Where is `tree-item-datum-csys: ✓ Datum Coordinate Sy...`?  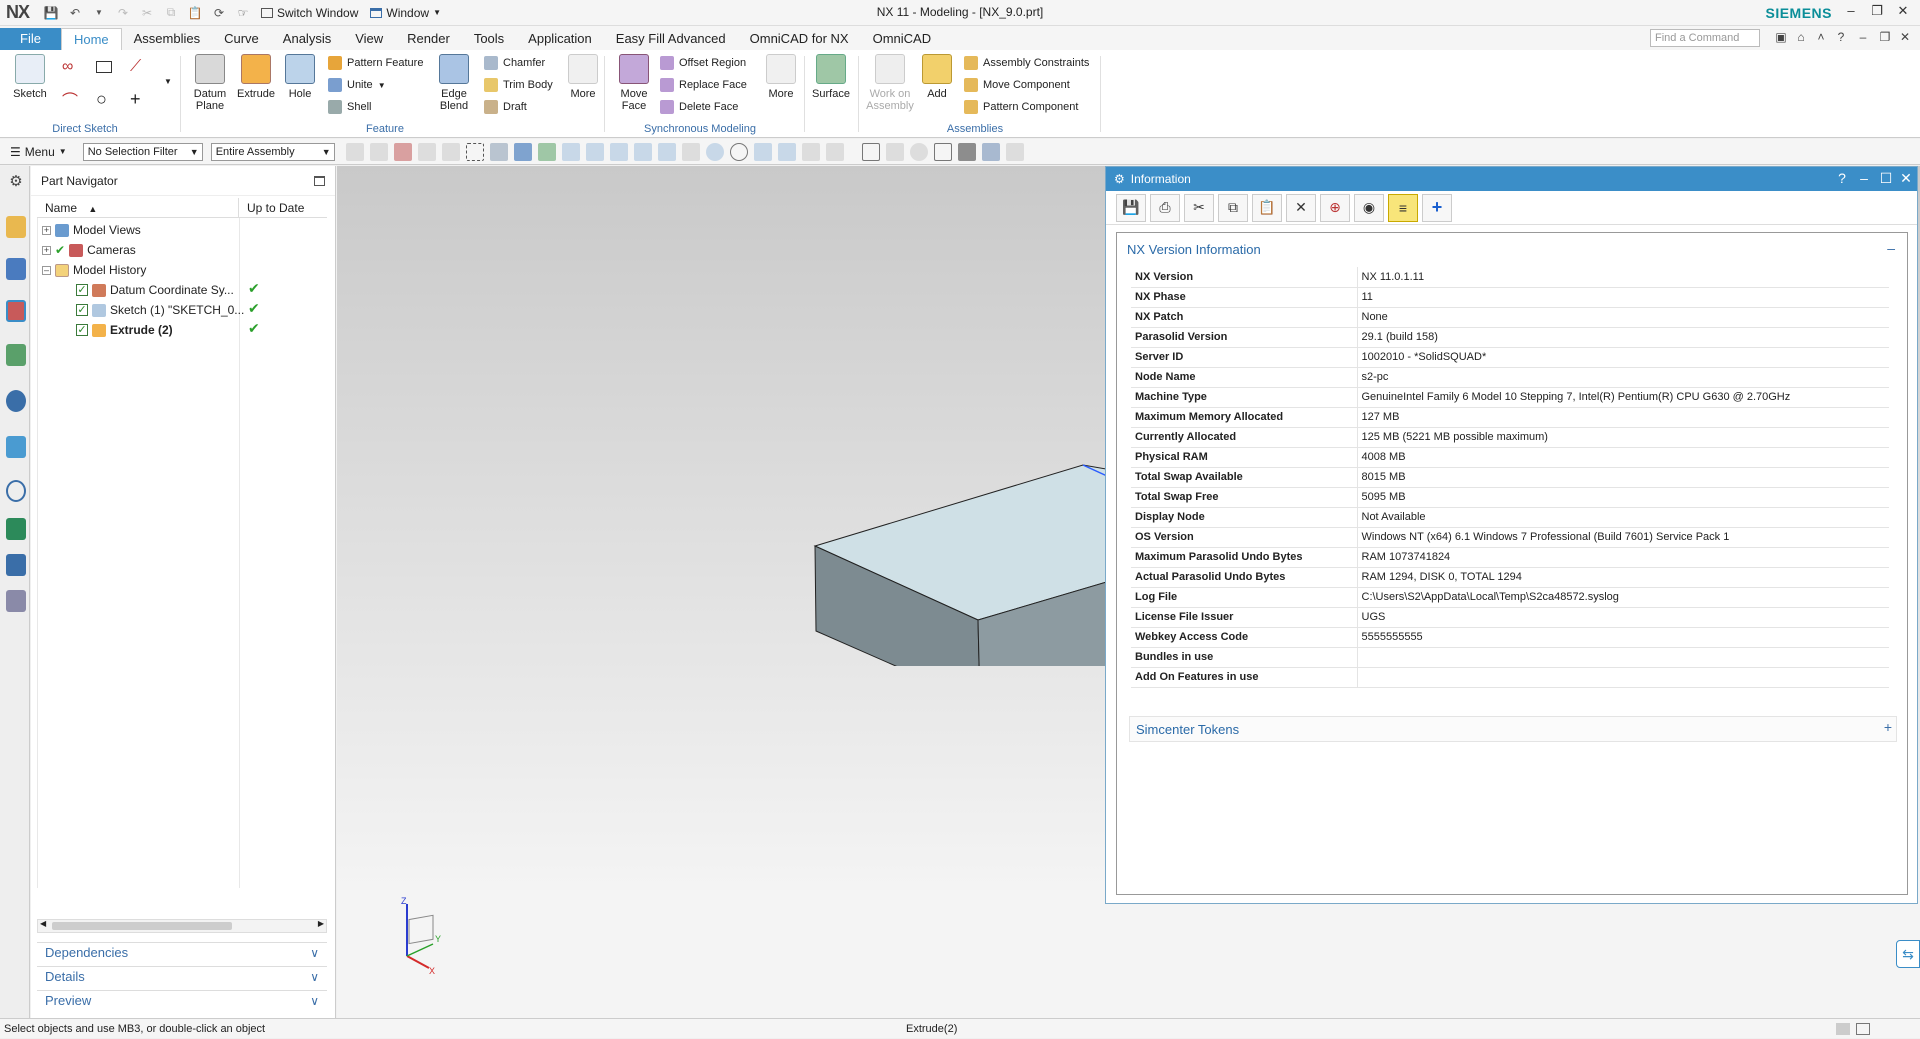 tree-item-datum-csys: ✓ Datum Coordinate Sy... is located at coordinates (155, 290).